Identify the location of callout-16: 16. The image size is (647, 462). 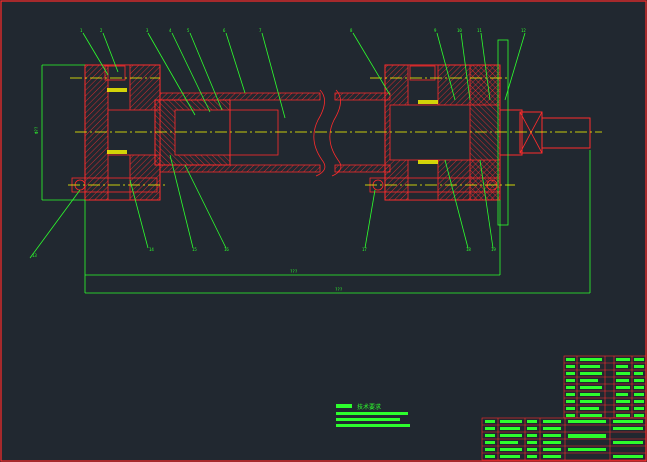
(226, 249).